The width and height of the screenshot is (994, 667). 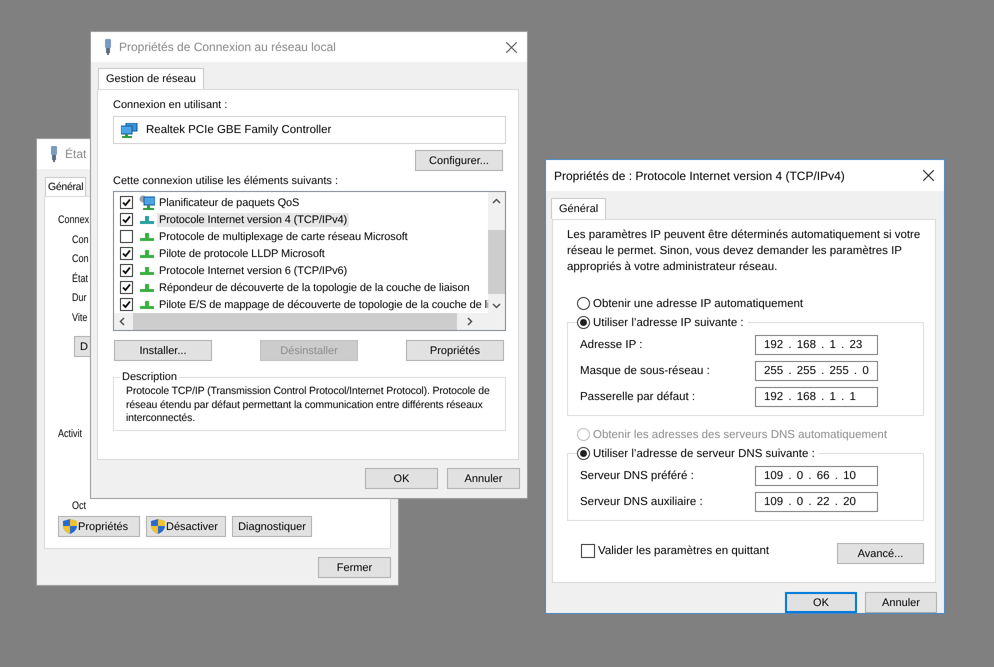 What do you see at coordinates (242, 253) in the screenshot?
I see `list-item: Pilote de protocole LLDP Microsoft` at bounding box center [242, 253].